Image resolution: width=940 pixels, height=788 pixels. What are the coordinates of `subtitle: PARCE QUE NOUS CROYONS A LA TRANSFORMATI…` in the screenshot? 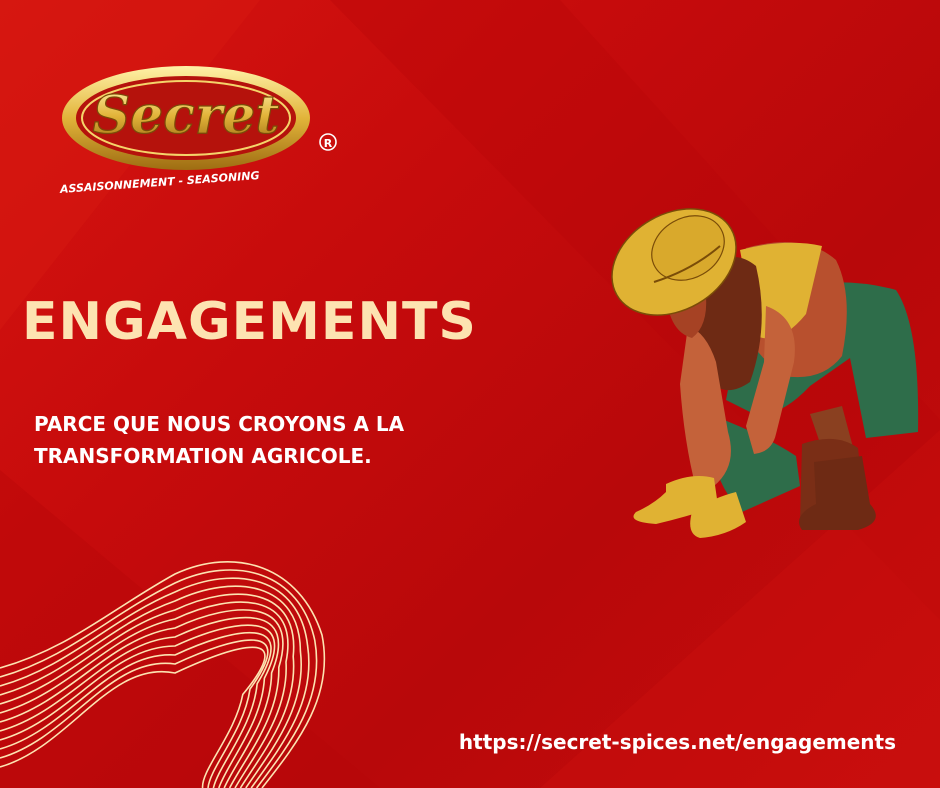 It's located at (219, 440).